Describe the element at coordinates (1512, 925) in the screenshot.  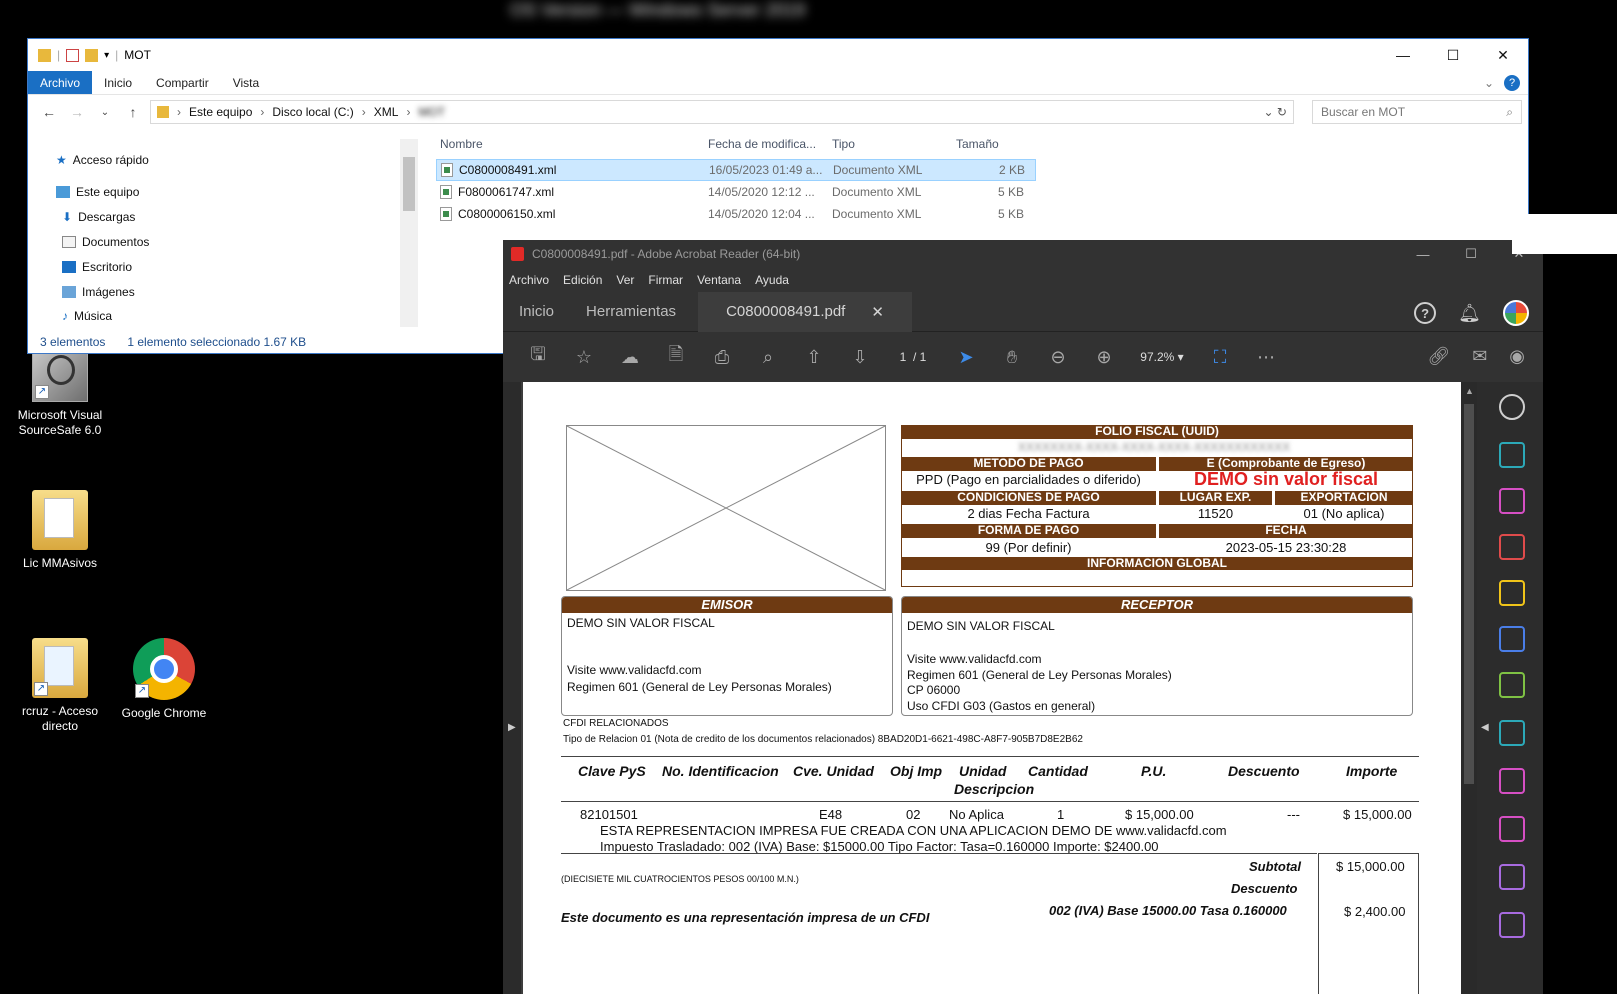
I see `certificates-icon` at that location.